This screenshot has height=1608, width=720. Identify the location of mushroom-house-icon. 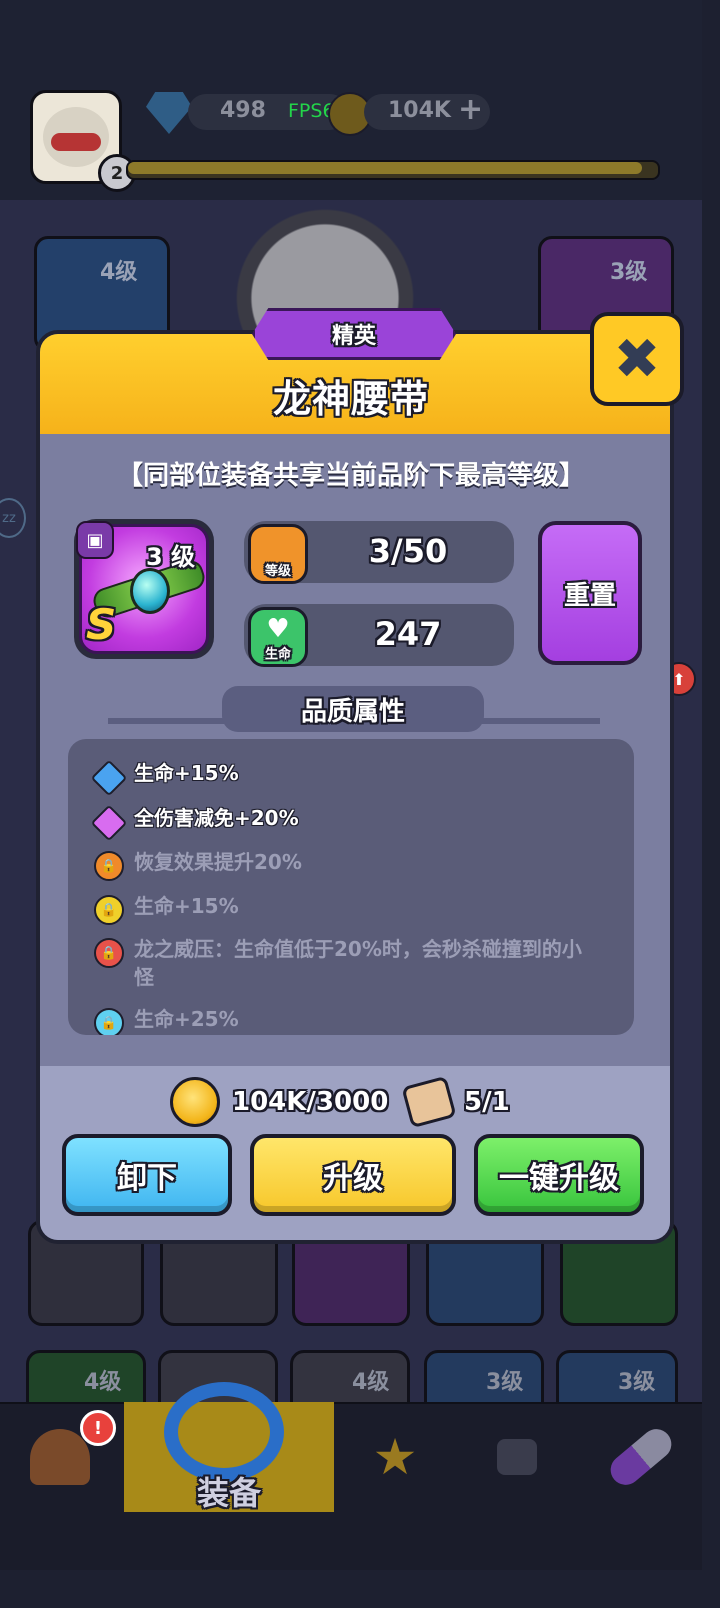
(60, 1457).